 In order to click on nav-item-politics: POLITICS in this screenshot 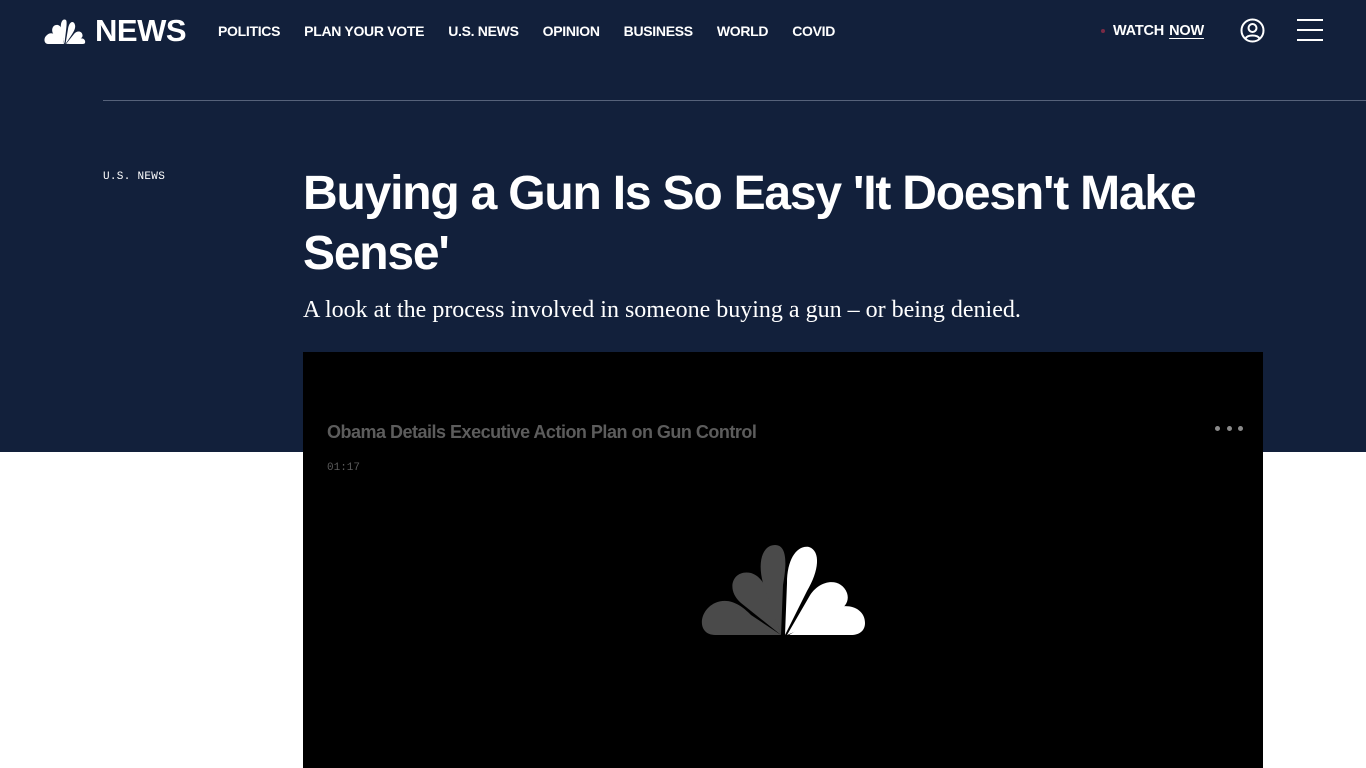, I will do `click(249, 31)`.